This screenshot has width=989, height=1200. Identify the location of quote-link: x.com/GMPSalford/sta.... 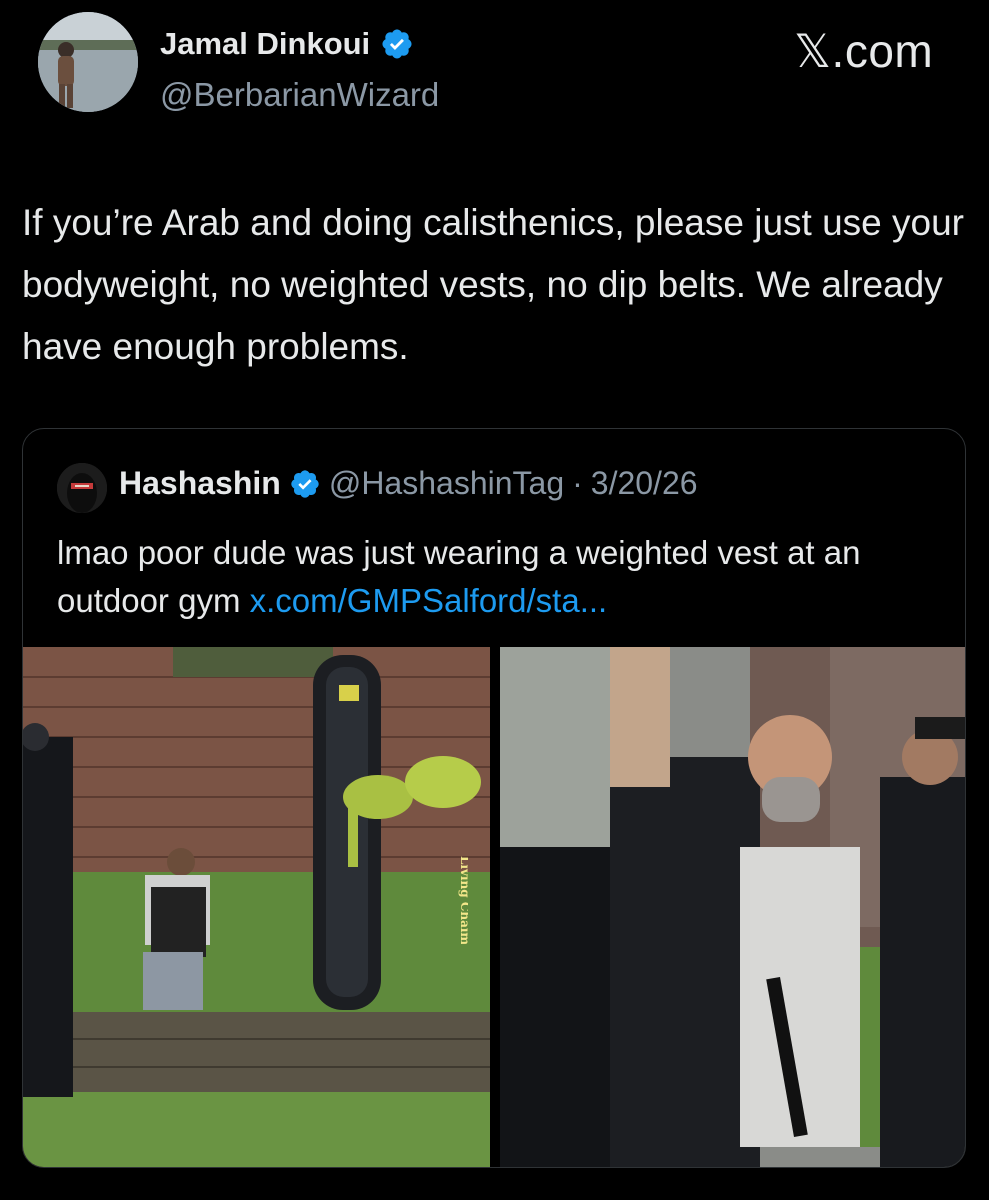
(429, 600).